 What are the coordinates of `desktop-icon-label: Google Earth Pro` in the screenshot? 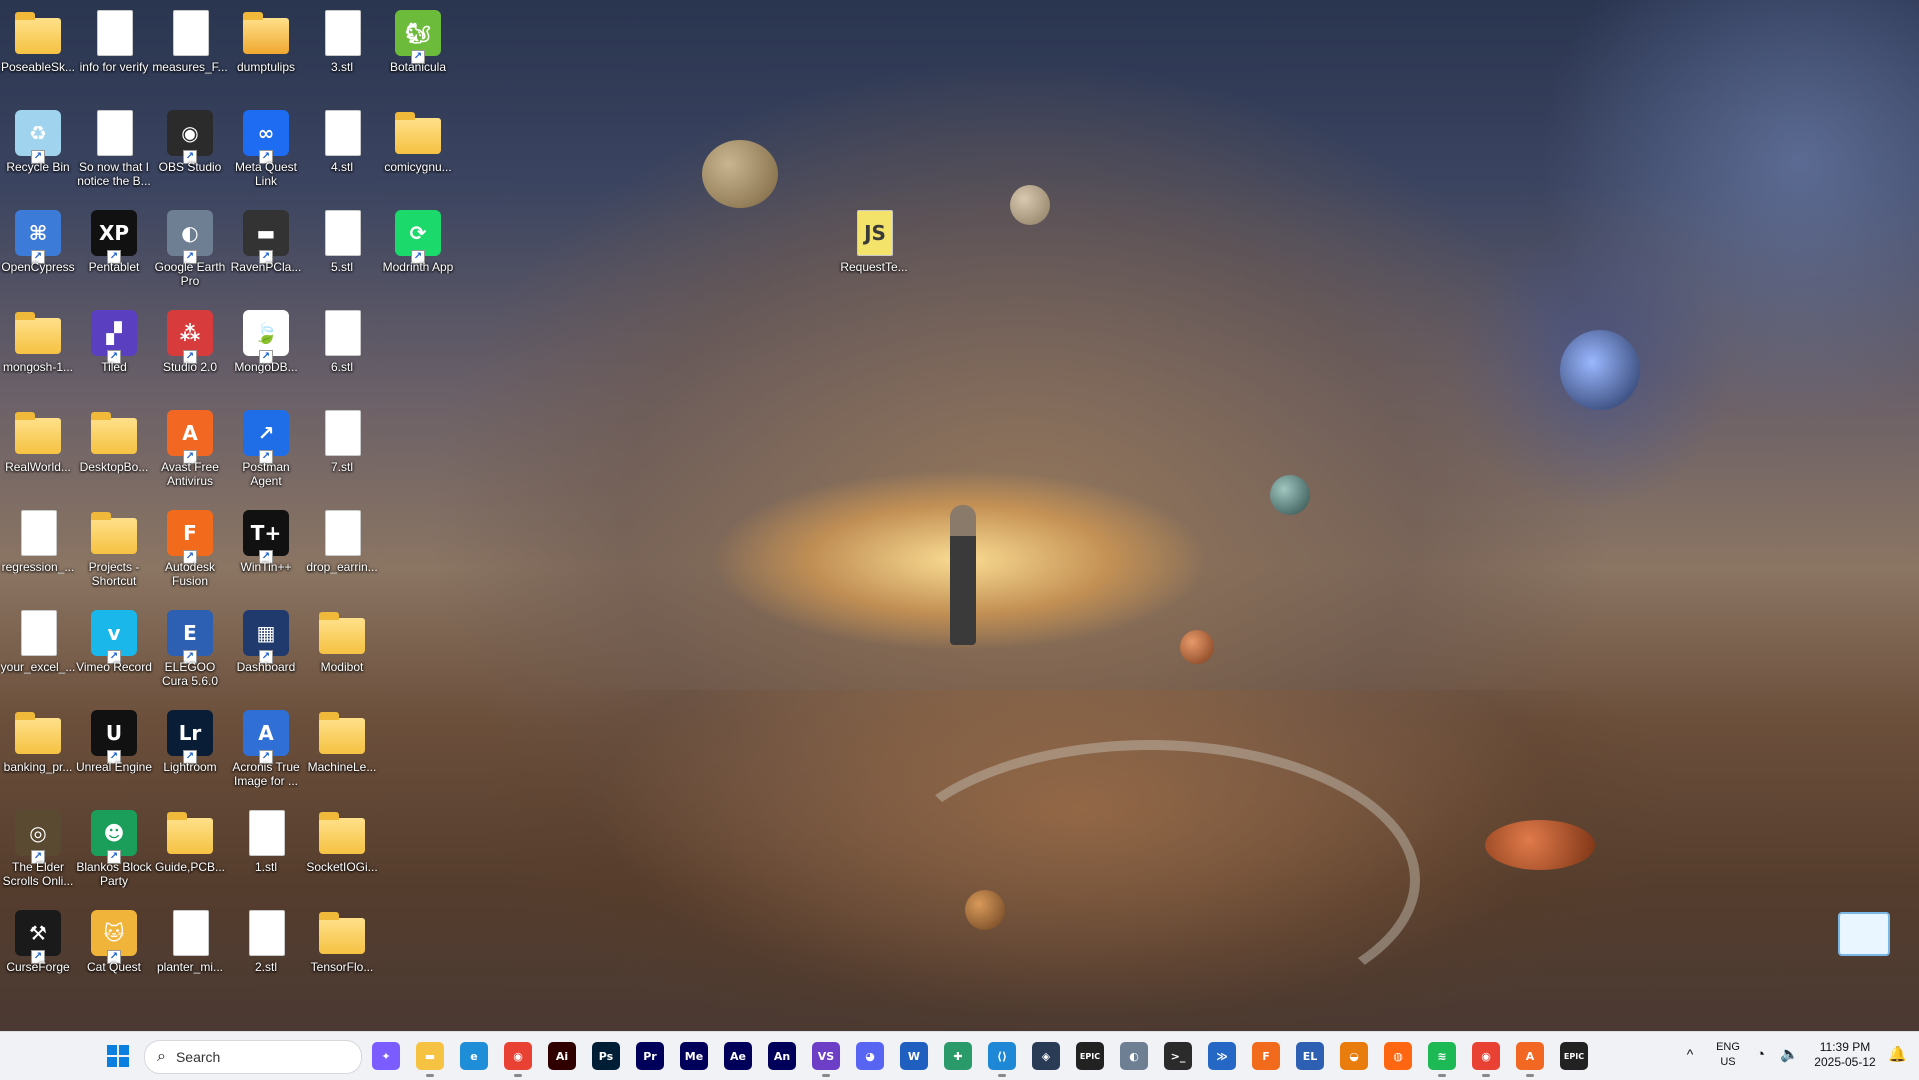 It's located at (190, 274).